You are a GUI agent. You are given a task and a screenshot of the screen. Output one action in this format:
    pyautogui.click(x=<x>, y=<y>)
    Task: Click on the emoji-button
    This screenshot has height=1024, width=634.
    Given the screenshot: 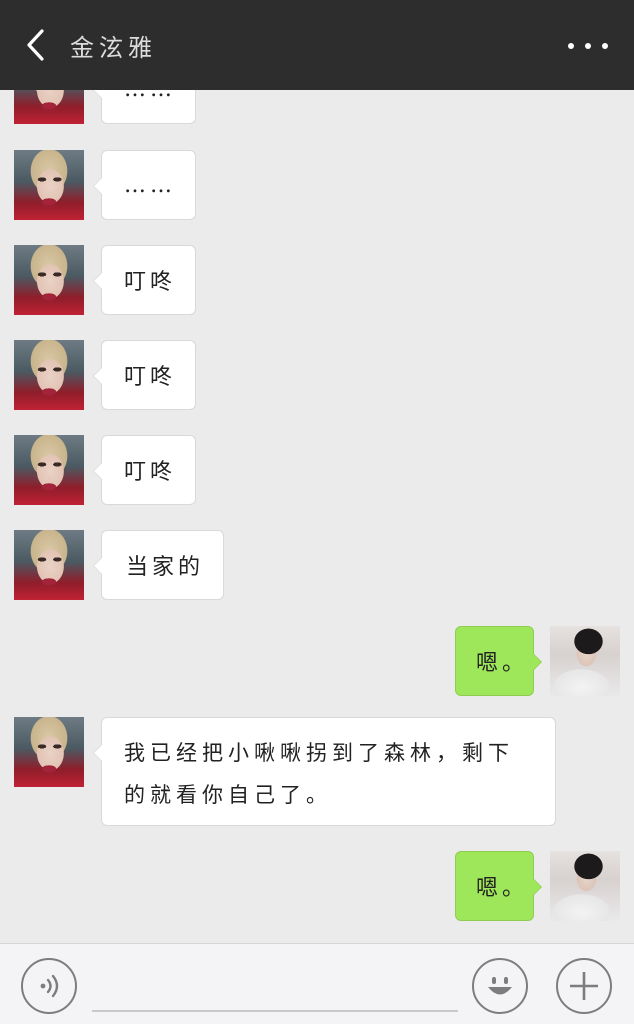 What is the action you would take?
    pyautogui.click(x=500, y=986)
    